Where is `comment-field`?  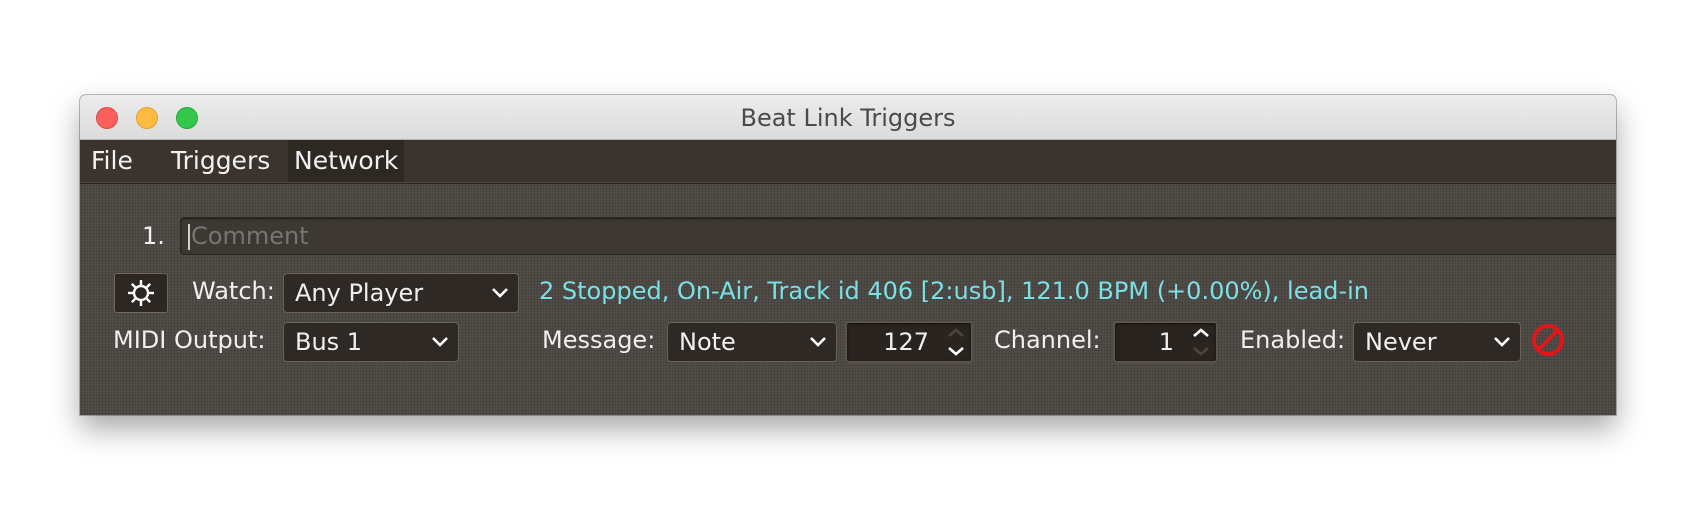 comment-field is located at coordinates (898, 236).